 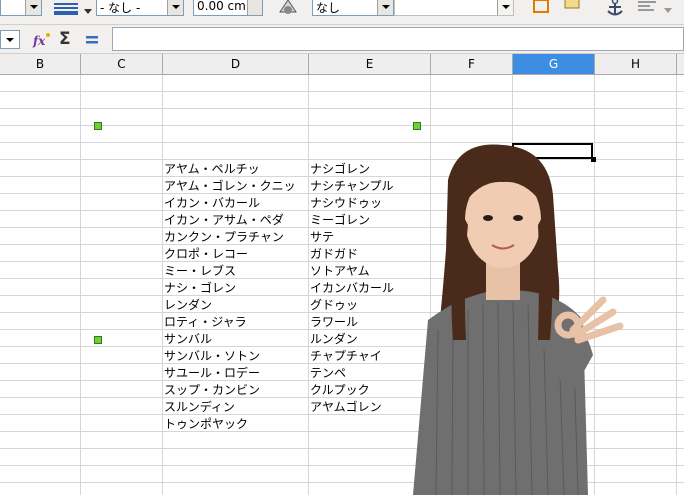 What do you see at coordinates (346, 203) in the screenshot?
I see `cell: ナシウドゥッ` at bounding box center [346, 203].